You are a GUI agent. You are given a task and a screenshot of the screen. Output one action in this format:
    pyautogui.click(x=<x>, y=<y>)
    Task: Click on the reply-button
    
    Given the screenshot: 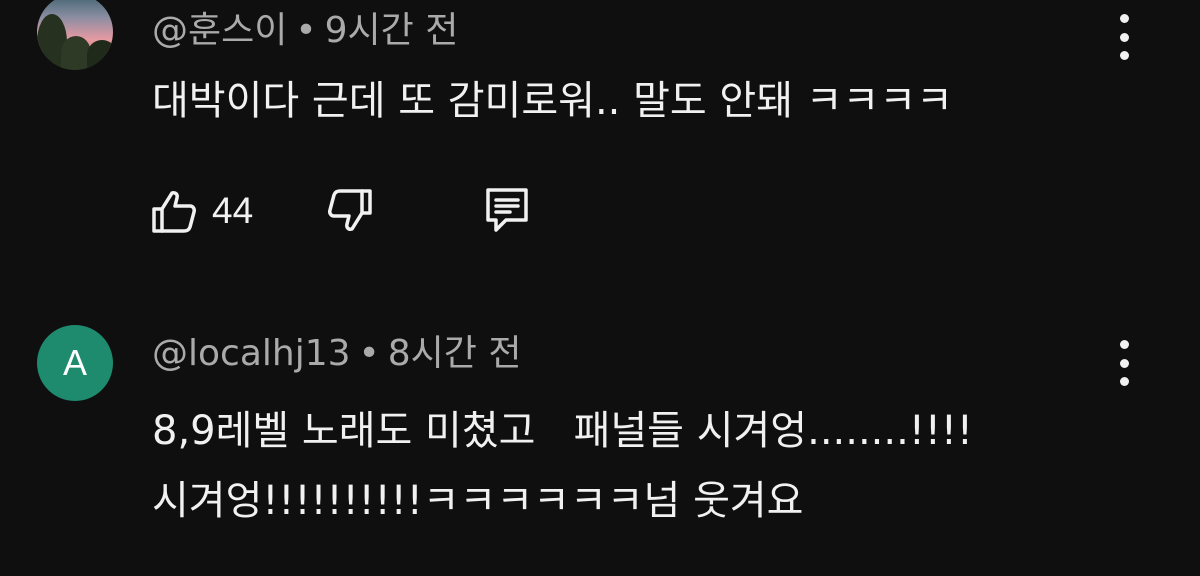 What is the action you would take?
    pyautogui.click(x=507, y=211)
    